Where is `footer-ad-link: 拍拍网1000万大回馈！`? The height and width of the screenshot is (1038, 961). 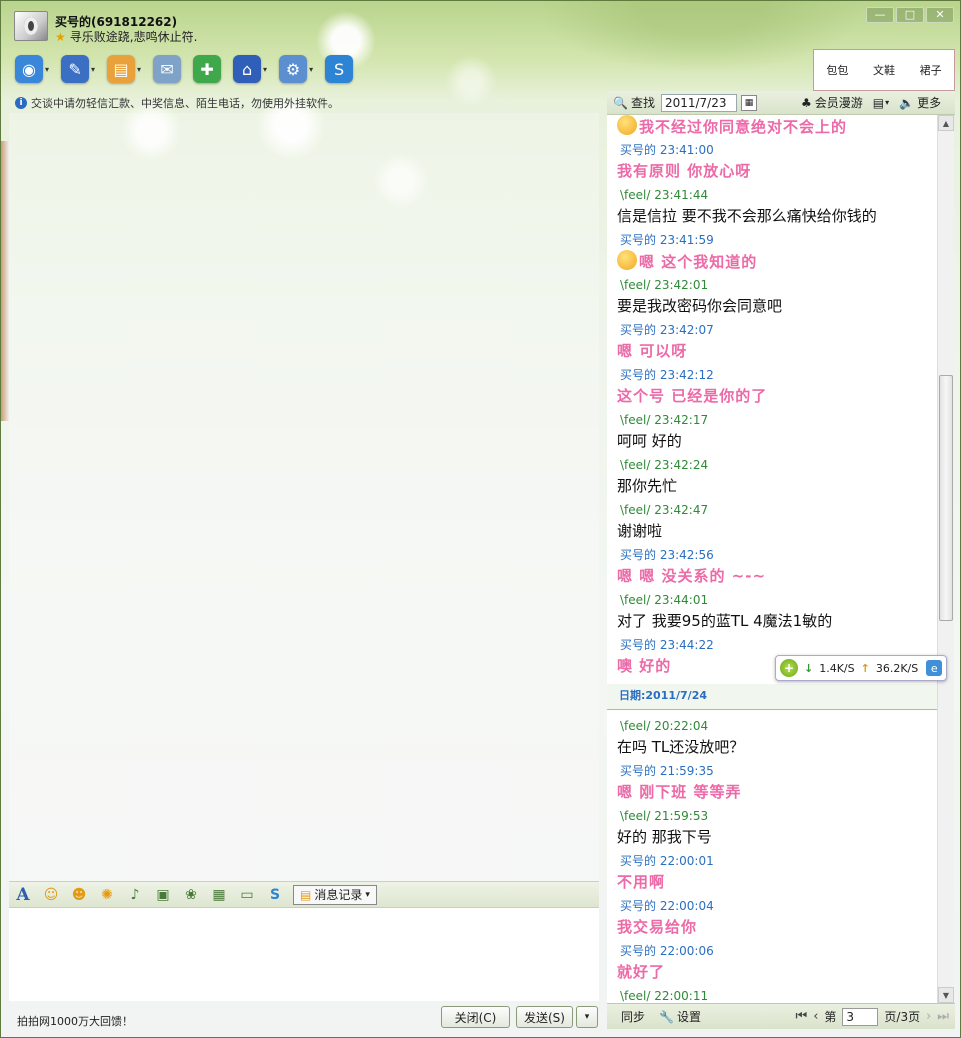
footer-ad-link: 拍拍网1000万大回馈！ is located at coordinates (75, 1021).